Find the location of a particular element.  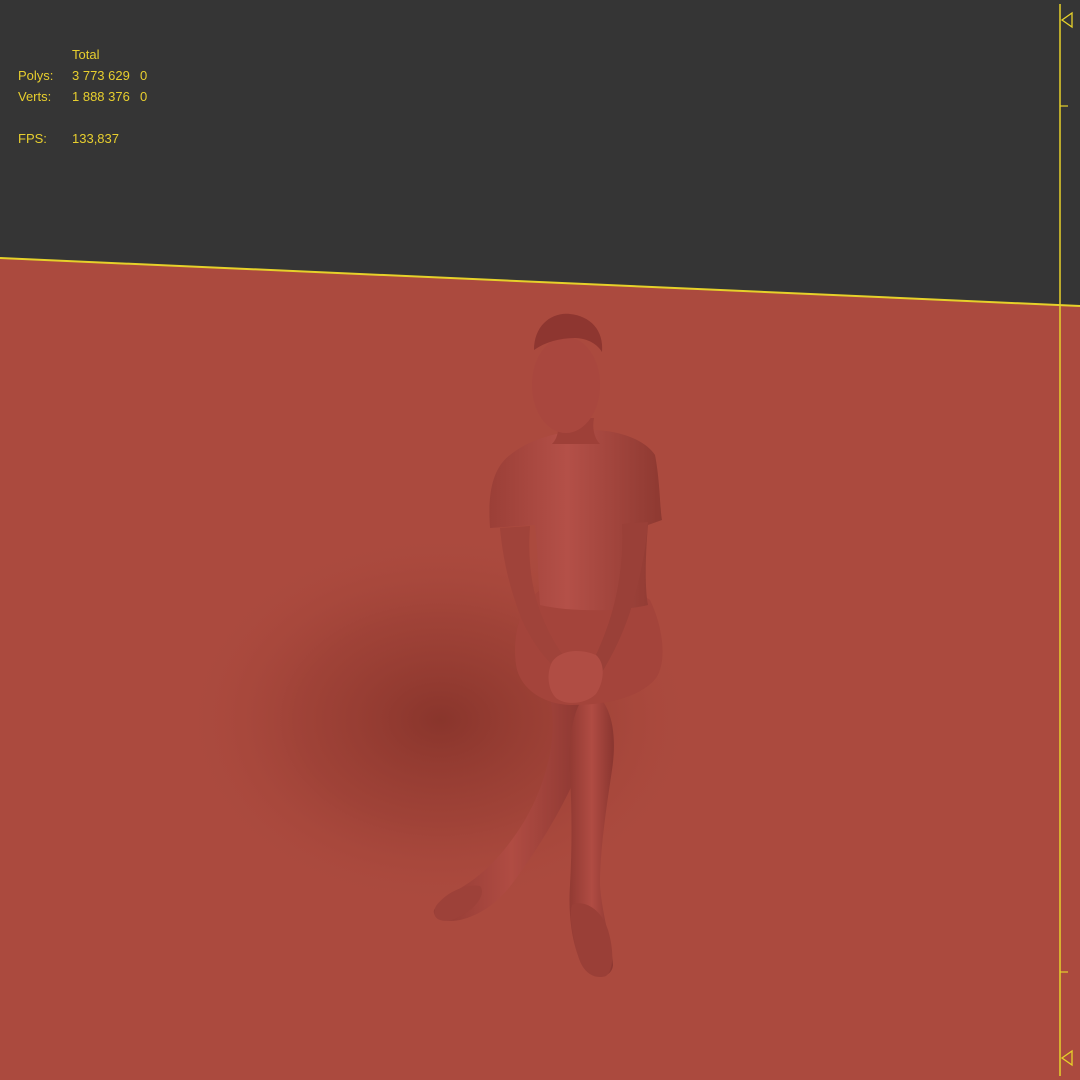

stats-fps-row: FPS: 133,837 is located at coordinates (89, 138).